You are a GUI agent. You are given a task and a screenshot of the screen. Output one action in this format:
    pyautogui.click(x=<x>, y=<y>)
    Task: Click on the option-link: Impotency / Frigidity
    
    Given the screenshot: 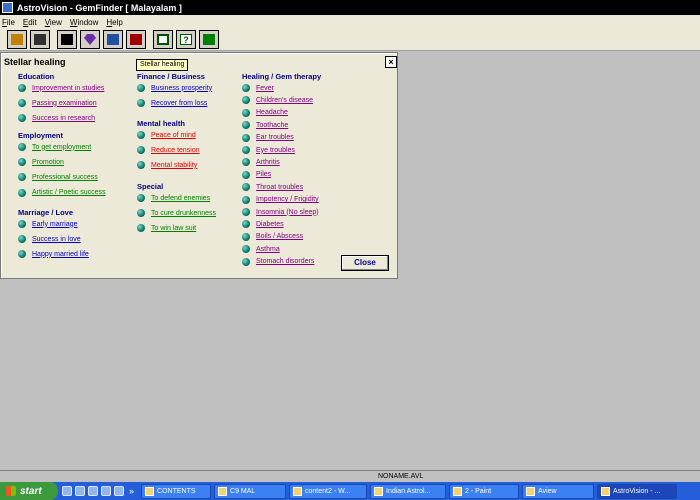 What is the action you would take?
    pyautogui.click(x=280, y=199)
    